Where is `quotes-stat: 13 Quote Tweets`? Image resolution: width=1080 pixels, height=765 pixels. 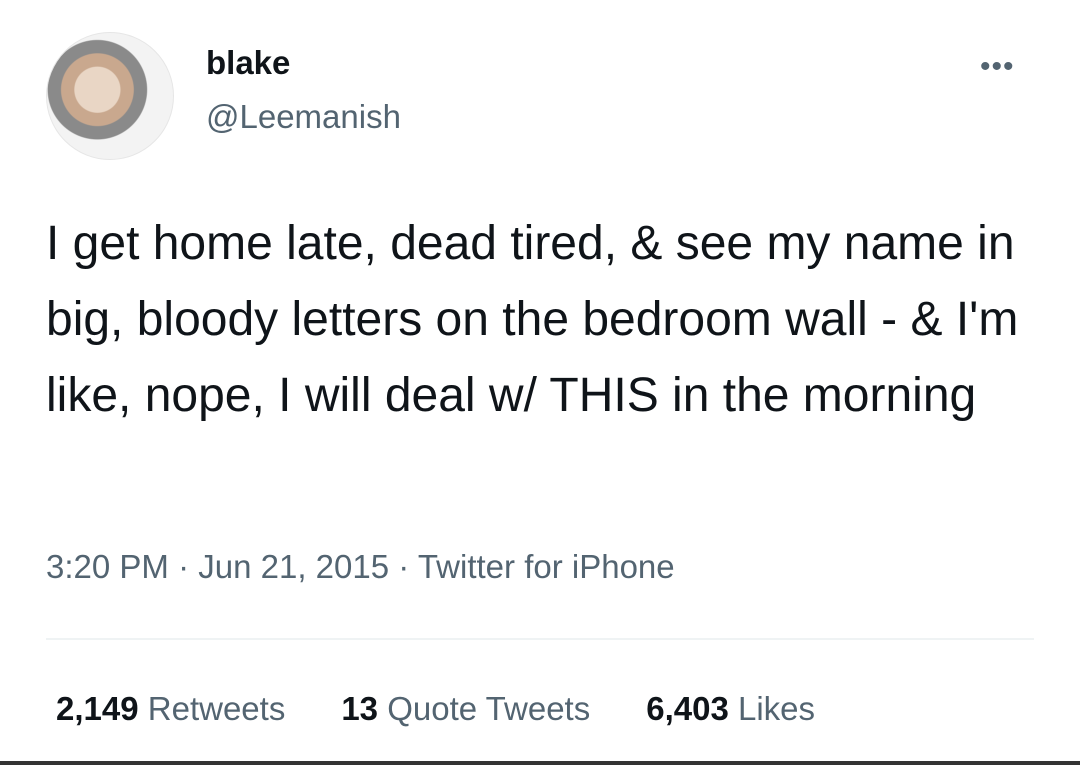
quotes-stat: 13 Quote Tweets is located at coordinates (465, 709).